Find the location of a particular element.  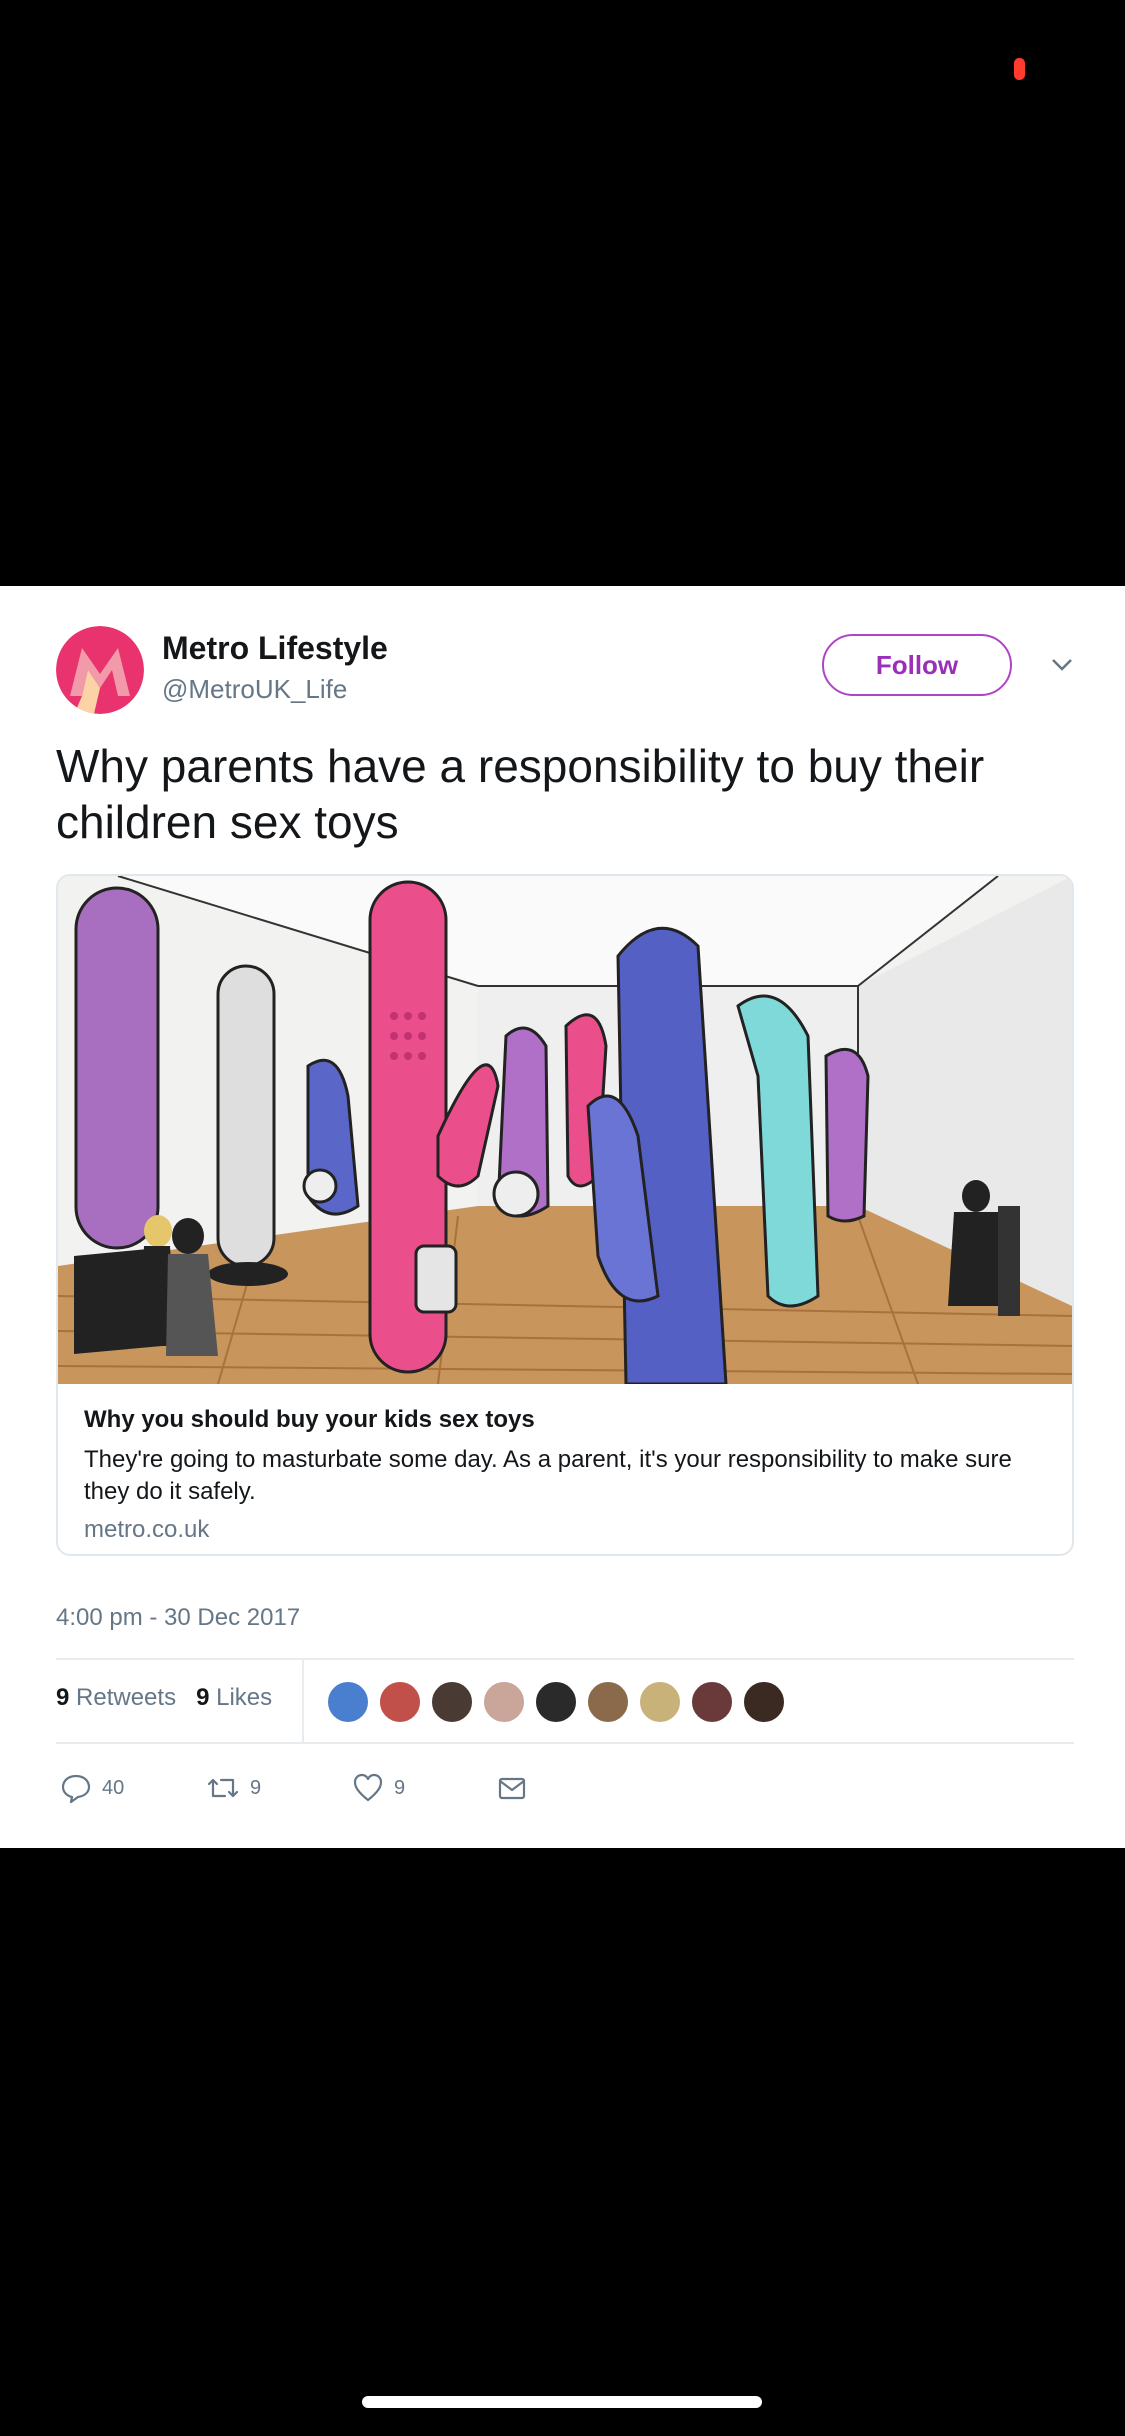

chevron-down-icon is located at coordinates (1062, 664).